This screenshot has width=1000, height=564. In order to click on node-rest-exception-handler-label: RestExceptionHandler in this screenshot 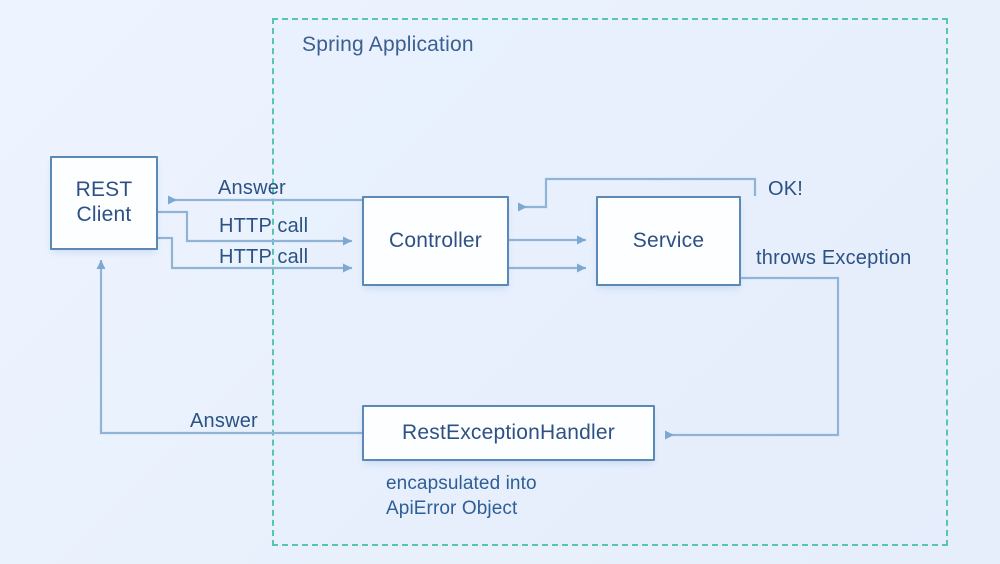, I will do `click(508, 432)`.